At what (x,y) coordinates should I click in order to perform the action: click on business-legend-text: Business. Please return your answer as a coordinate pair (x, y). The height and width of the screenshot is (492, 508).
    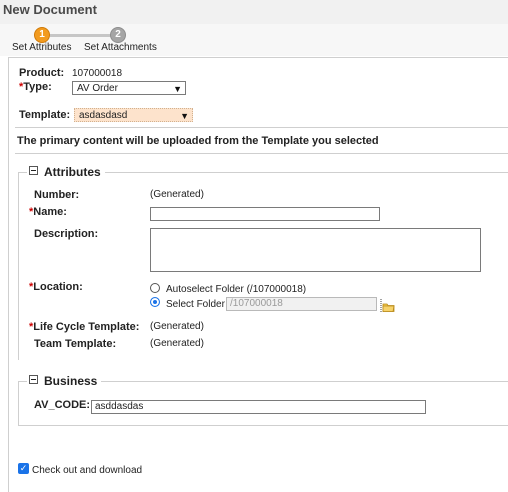
    Looking at the image, I should click on (71, 381).